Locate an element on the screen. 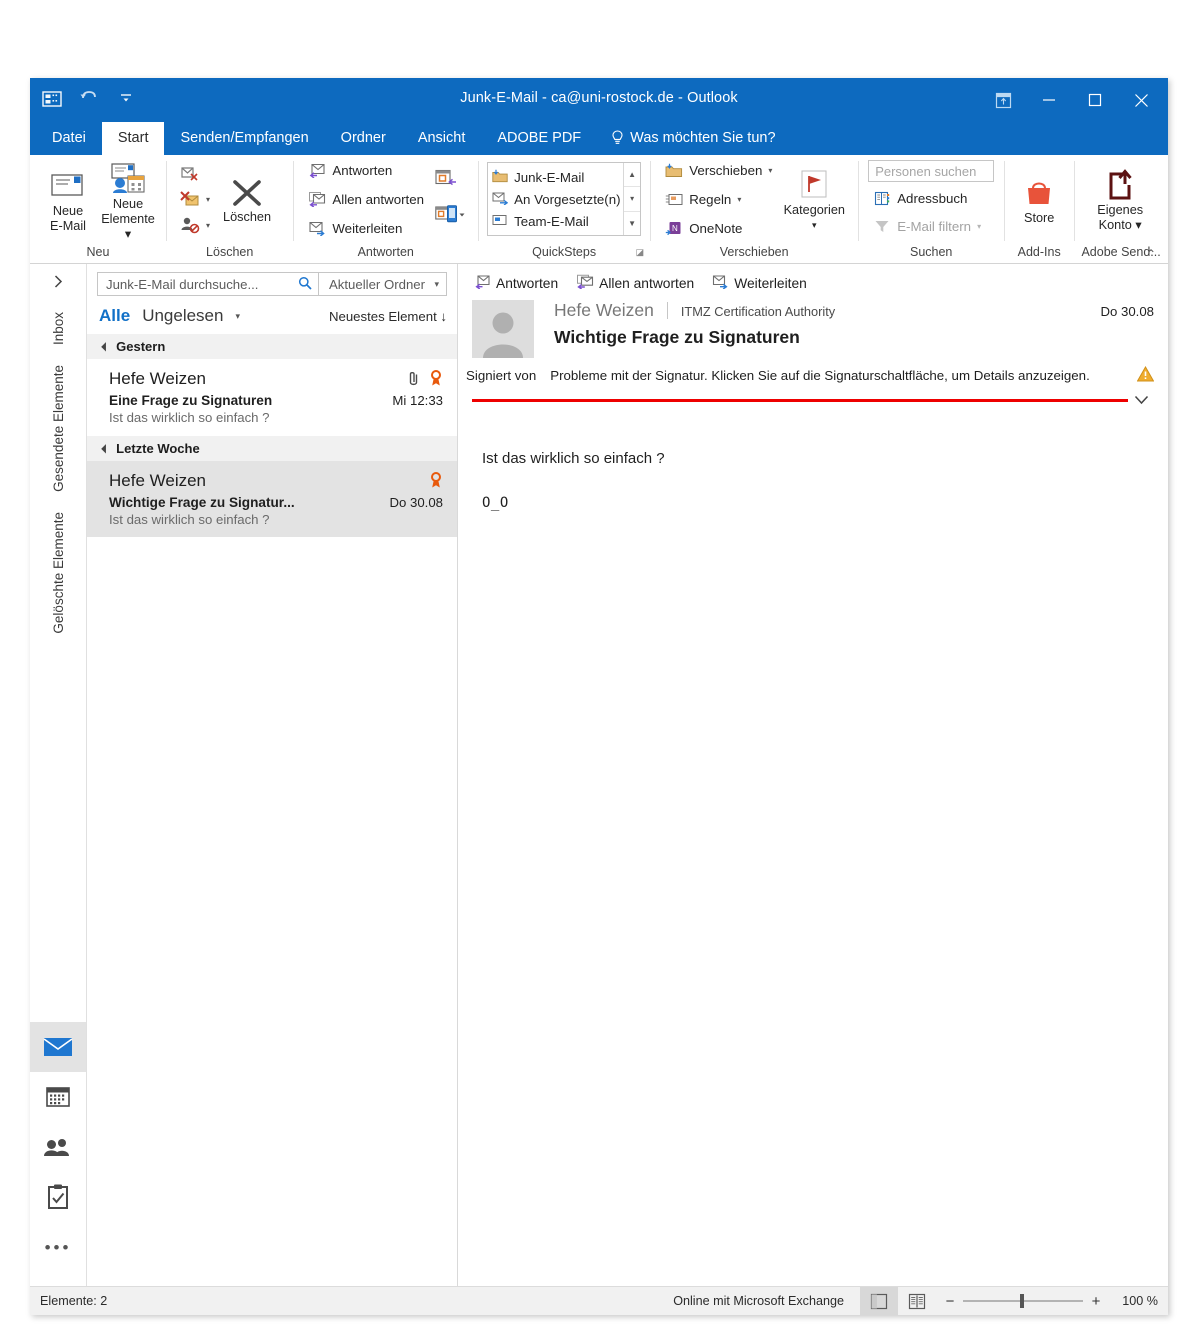 The width and height of the screenshot is (1200, 1335). normal-view-icon is located at coordinates (879, 1301).